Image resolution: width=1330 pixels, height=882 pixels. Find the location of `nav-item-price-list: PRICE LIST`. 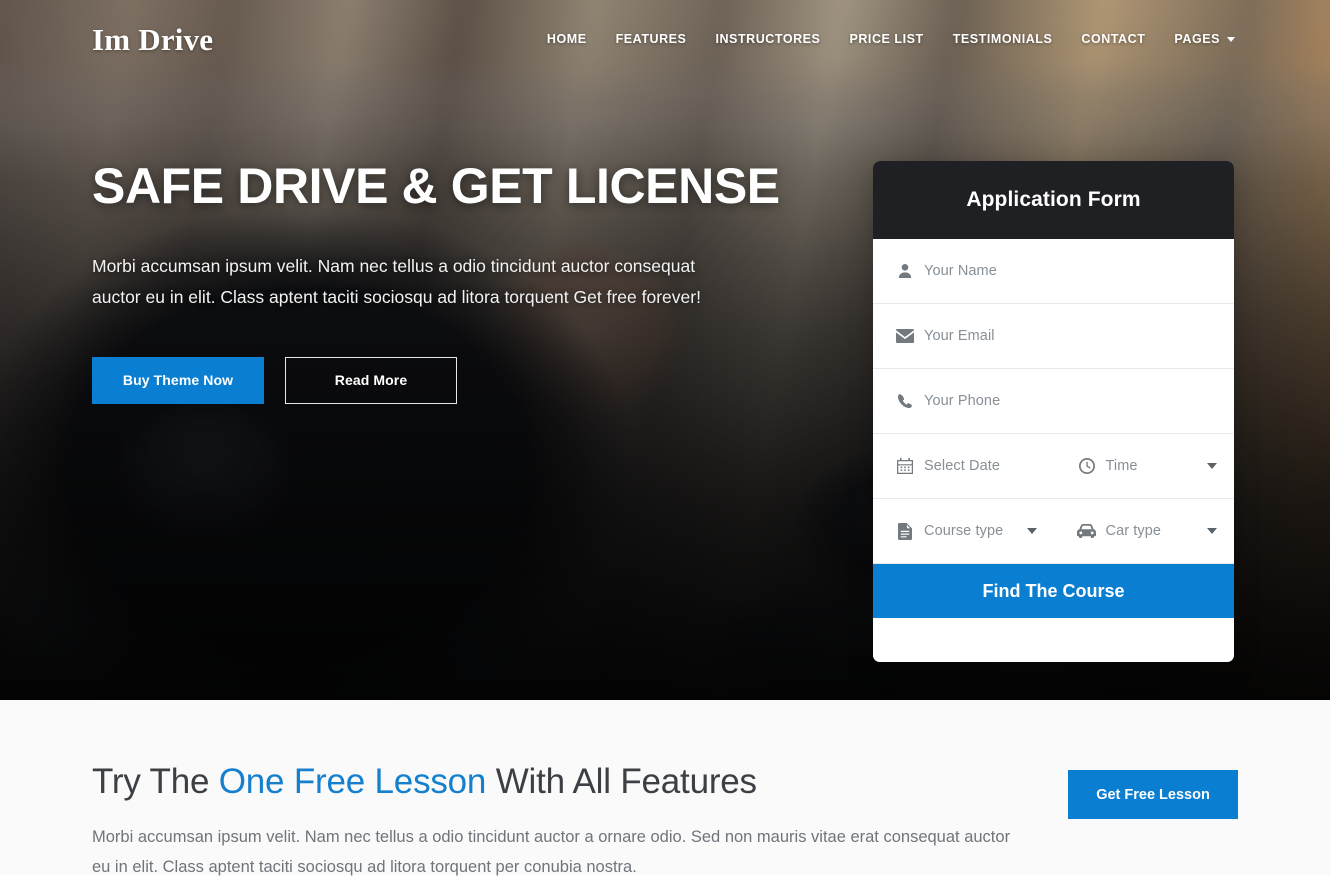

nav-item-price-list: PRICE LIST is located at coordinates (886, 39).